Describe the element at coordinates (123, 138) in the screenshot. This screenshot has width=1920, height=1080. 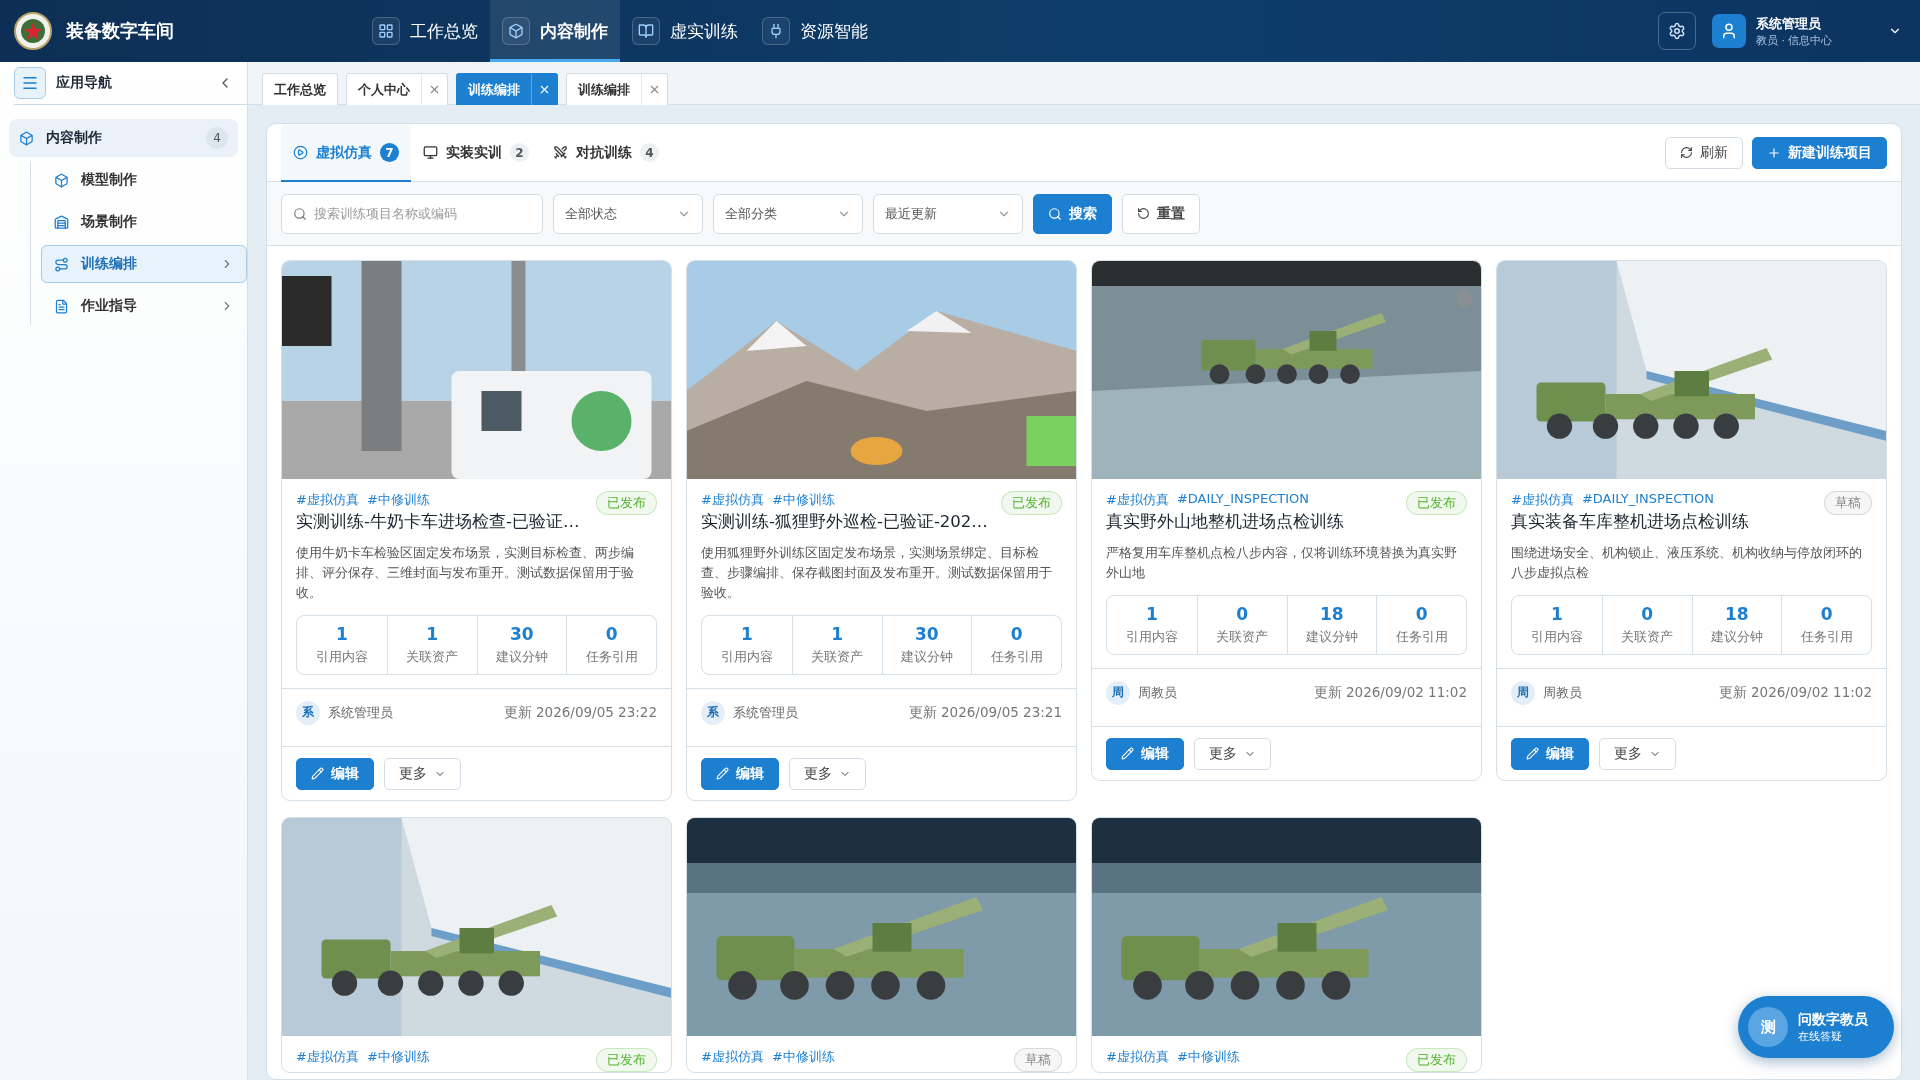
I see `sidebar-group: 内容制作 4` at that location.